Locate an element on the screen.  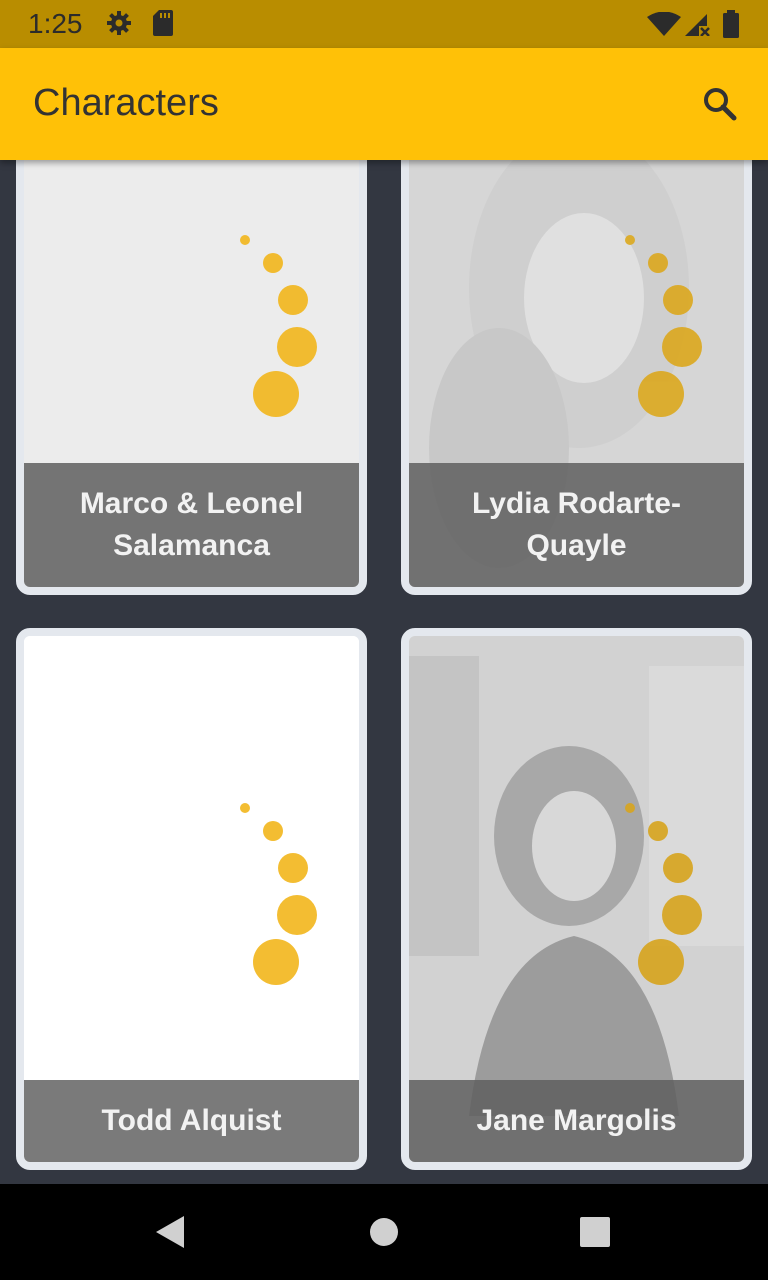
sd-card-icon is located at coordinates (163, 23).